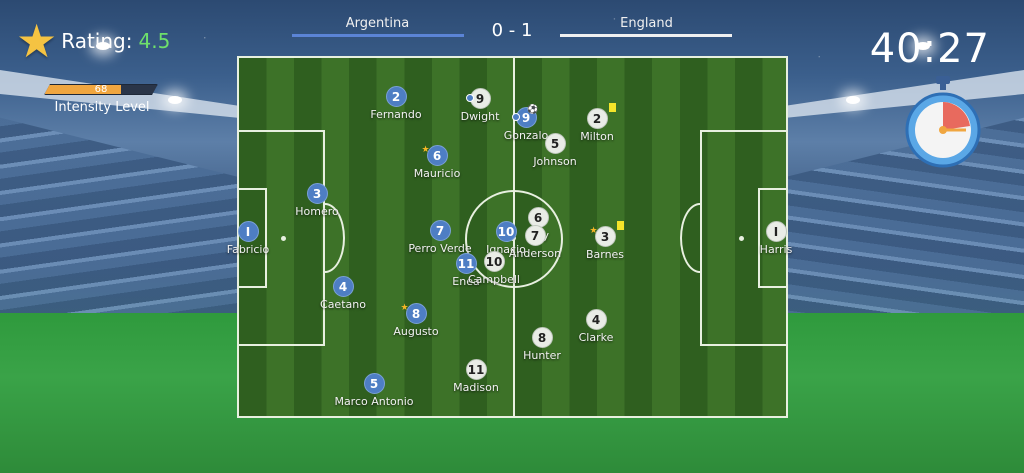  I want to click on player-token: 3, so click(317, 193).